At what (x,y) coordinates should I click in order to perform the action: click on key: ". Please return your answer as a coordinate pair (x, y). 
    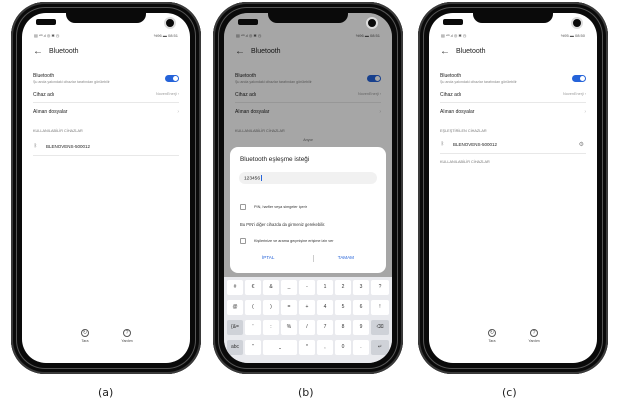
    Looking at the image, I should click on (253, 347).